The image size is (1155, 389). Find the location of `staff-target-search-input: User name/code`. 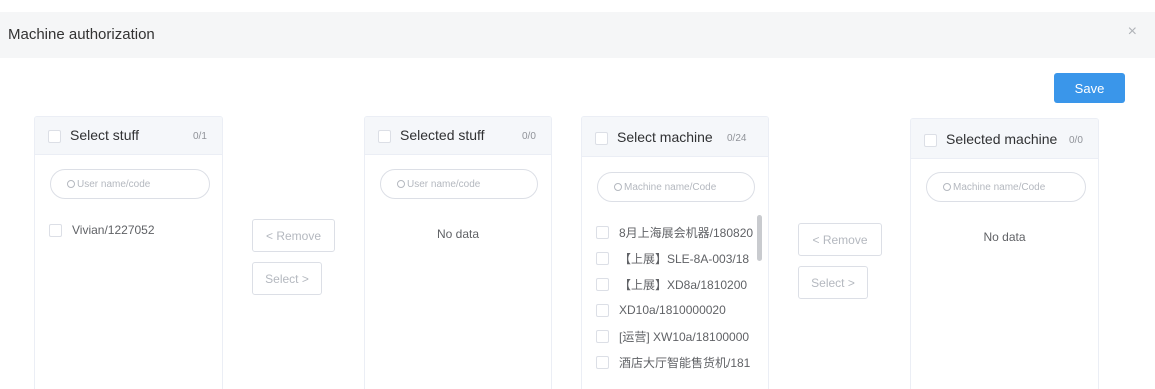

staff-target-search-input: User name/code is located at coordinates (459, 184).